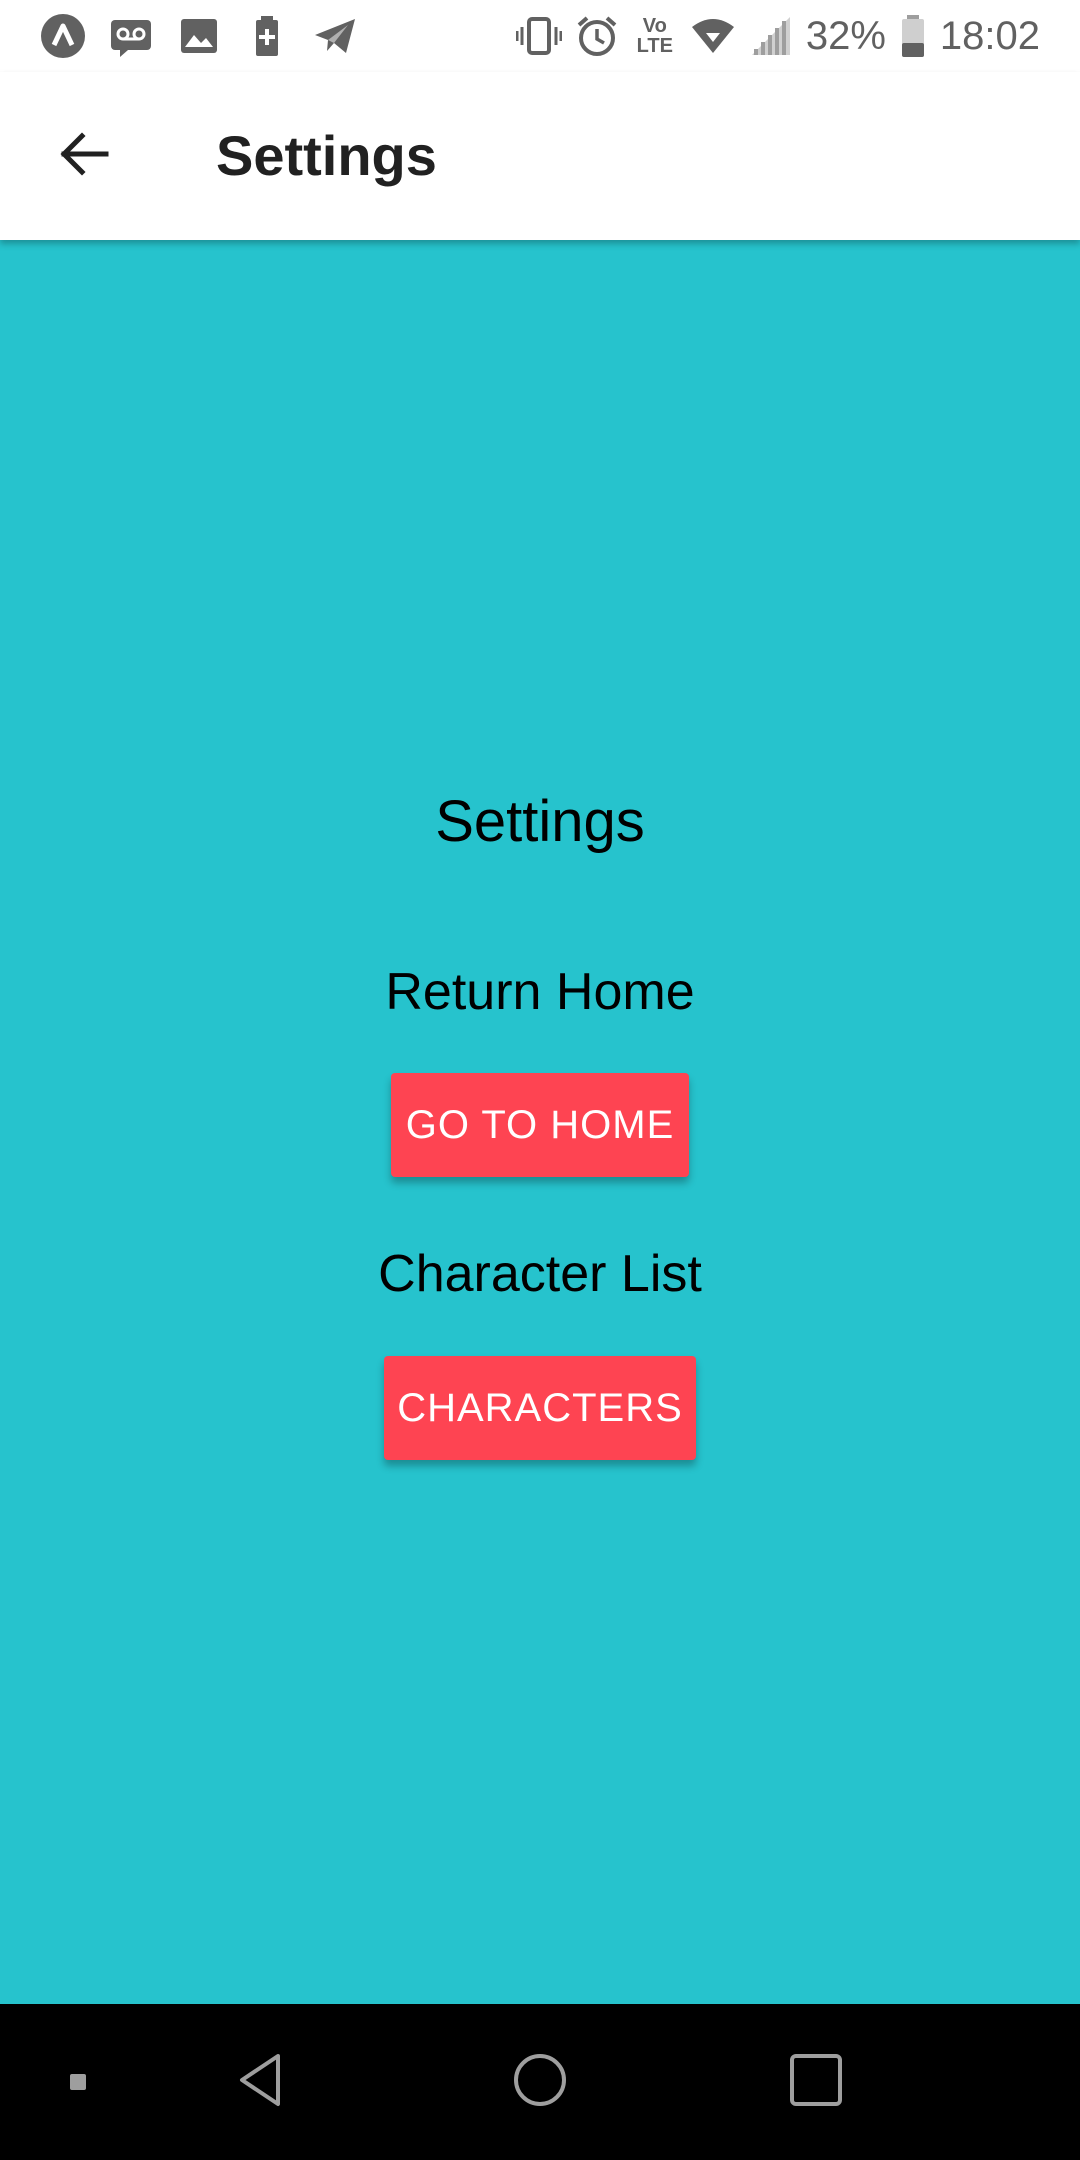  Describe the element at coordinates (326, 155) in the screenshot. I see `app-bar-title: Settings` at that location.